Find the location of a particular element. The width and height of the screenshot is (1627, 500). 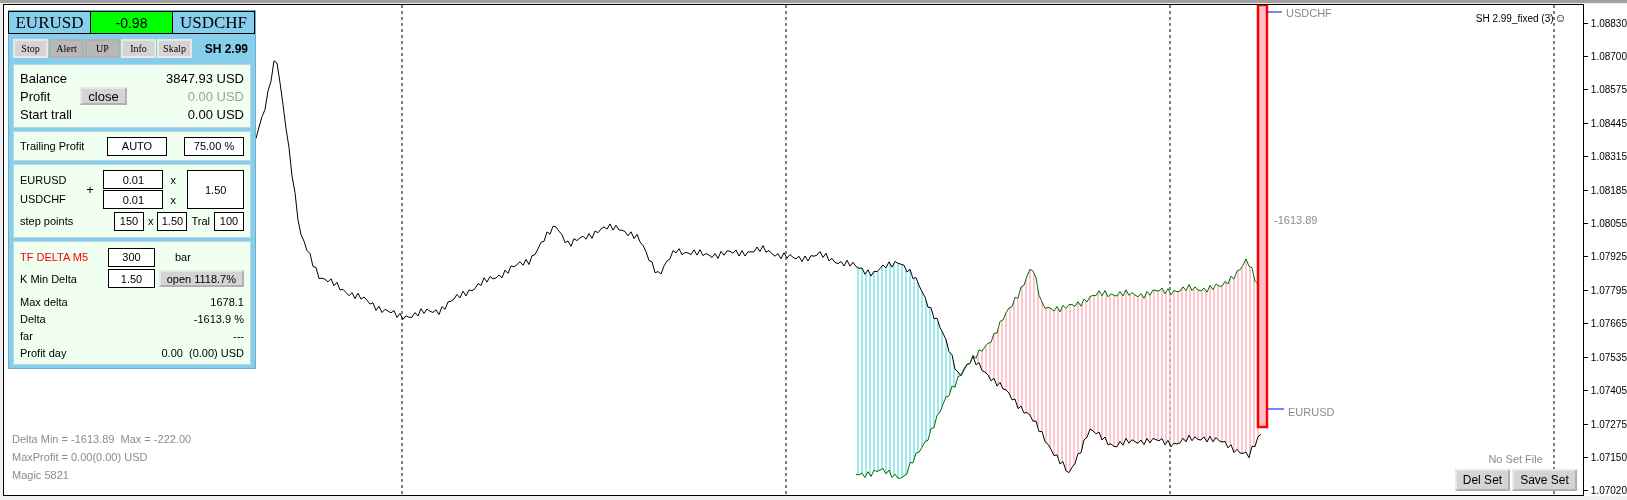

set-file-status: No Set File is located at coordinates (1515, 459).